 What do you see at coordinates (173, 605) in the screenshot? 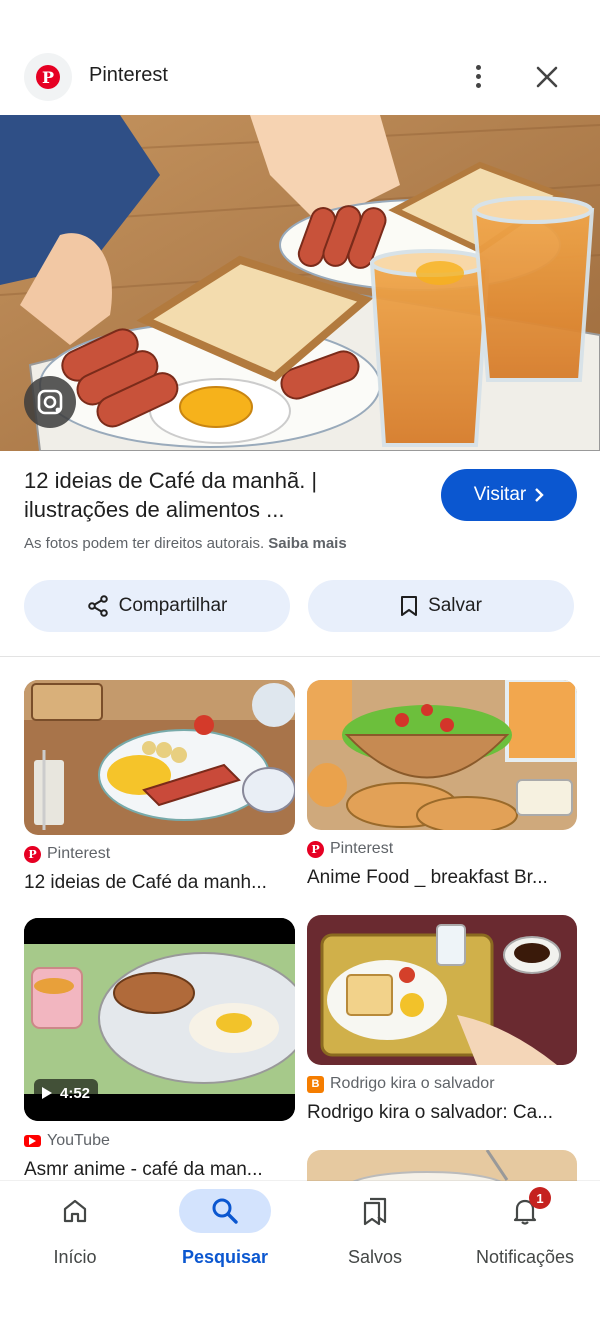
I see `share-label: Compartilhar` at bounding box center [173, 605].